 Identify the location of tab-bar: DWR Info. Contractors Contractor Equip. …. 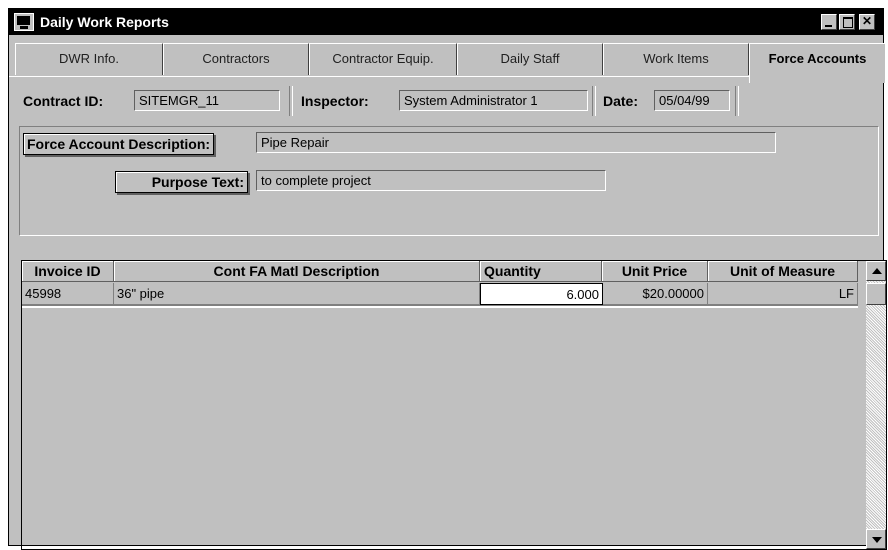
(447, 64).